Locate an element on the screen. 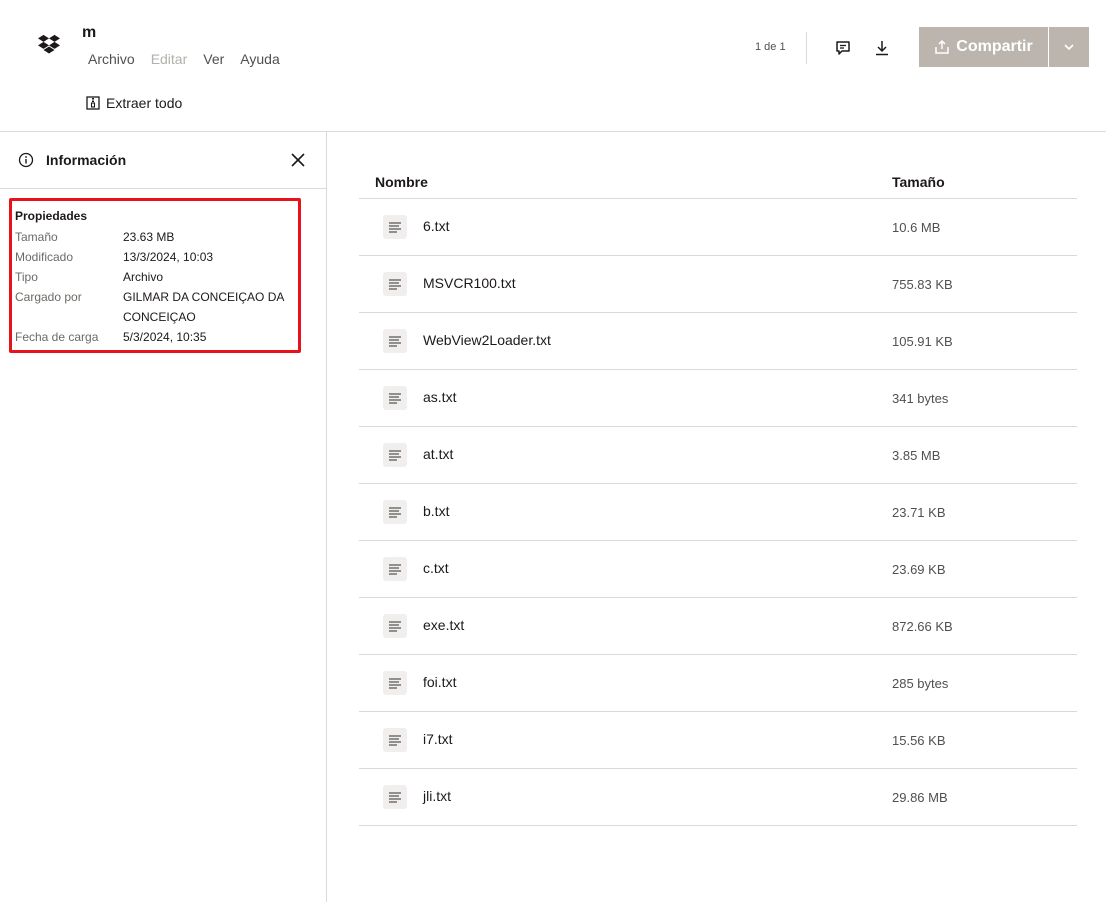 The image size is (1106, 902). file-row: i7.txt 15.56 KB is located at coordinates (718, 740).